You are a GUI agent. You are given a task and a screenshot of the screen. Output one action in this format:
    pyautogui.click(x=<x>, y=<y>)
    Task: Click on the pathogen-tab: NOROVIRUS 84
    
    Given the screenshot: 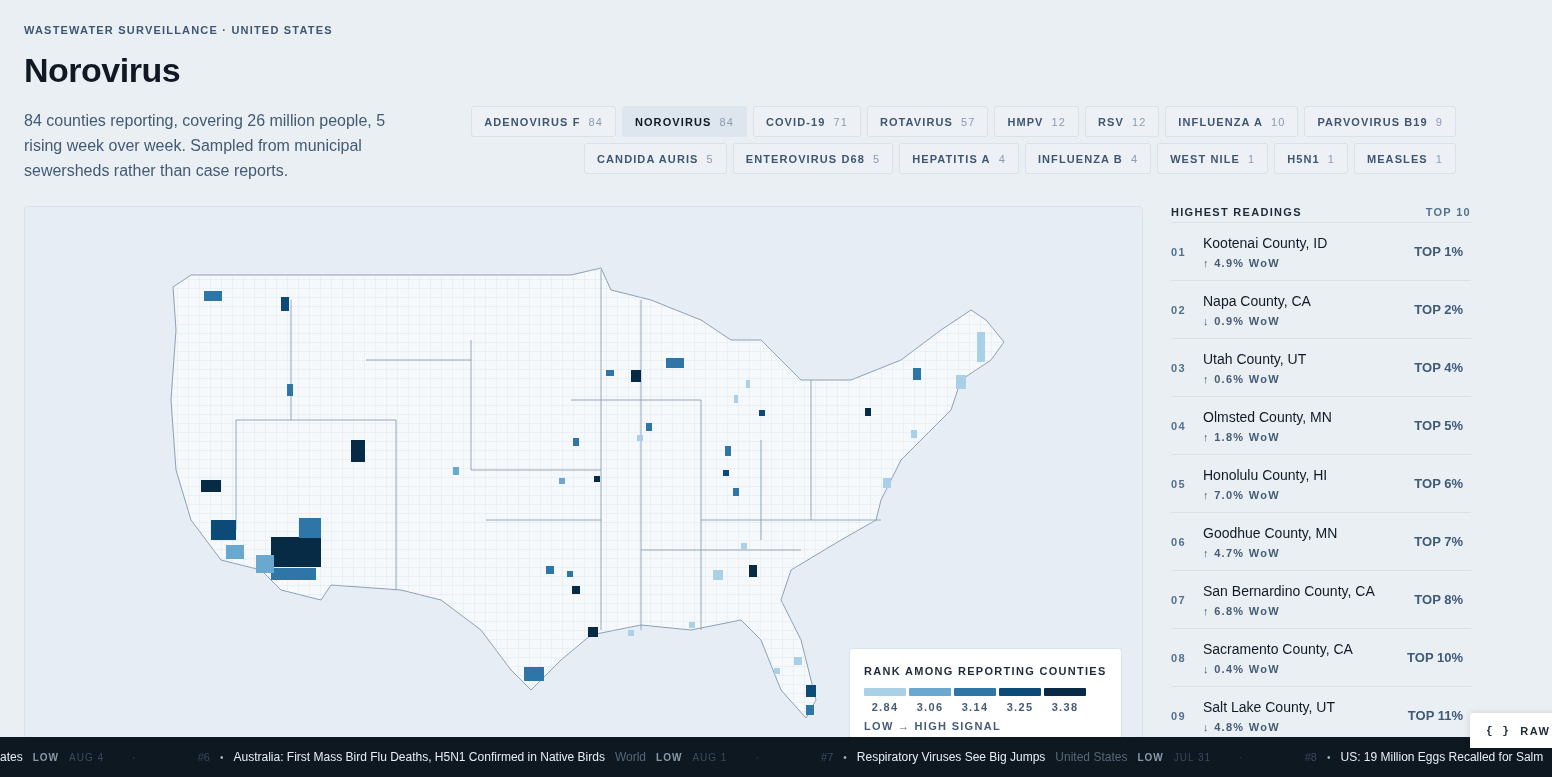 What is the action you would take?
    pyautogui.click(x=684, y=121)
    